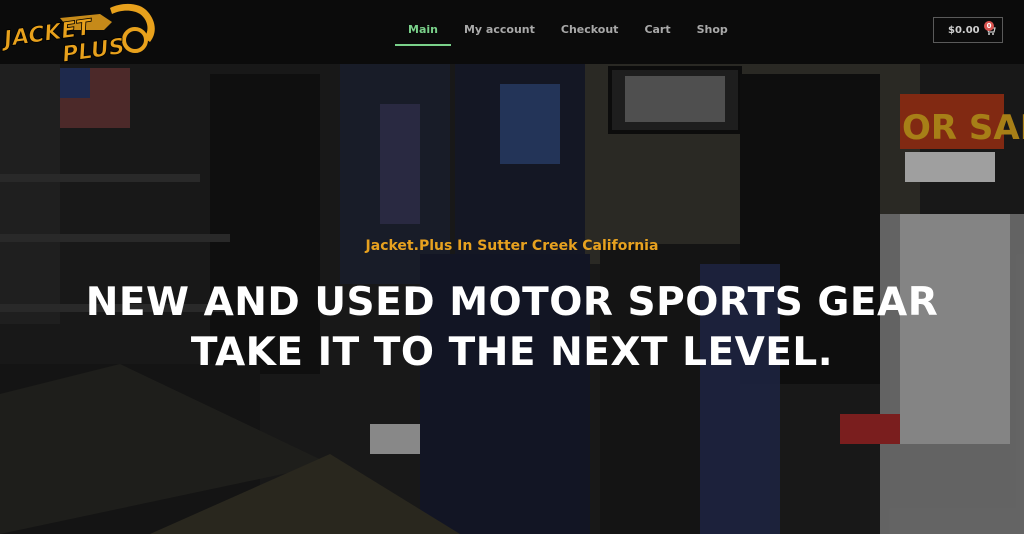 This screenshot has width=1024, height=534. Describe the element at coordinates (512, 302) in the screenshot. I see `hero-title-line-1: NEW AND USED MOTOR SPORTS GEAR` at that location.